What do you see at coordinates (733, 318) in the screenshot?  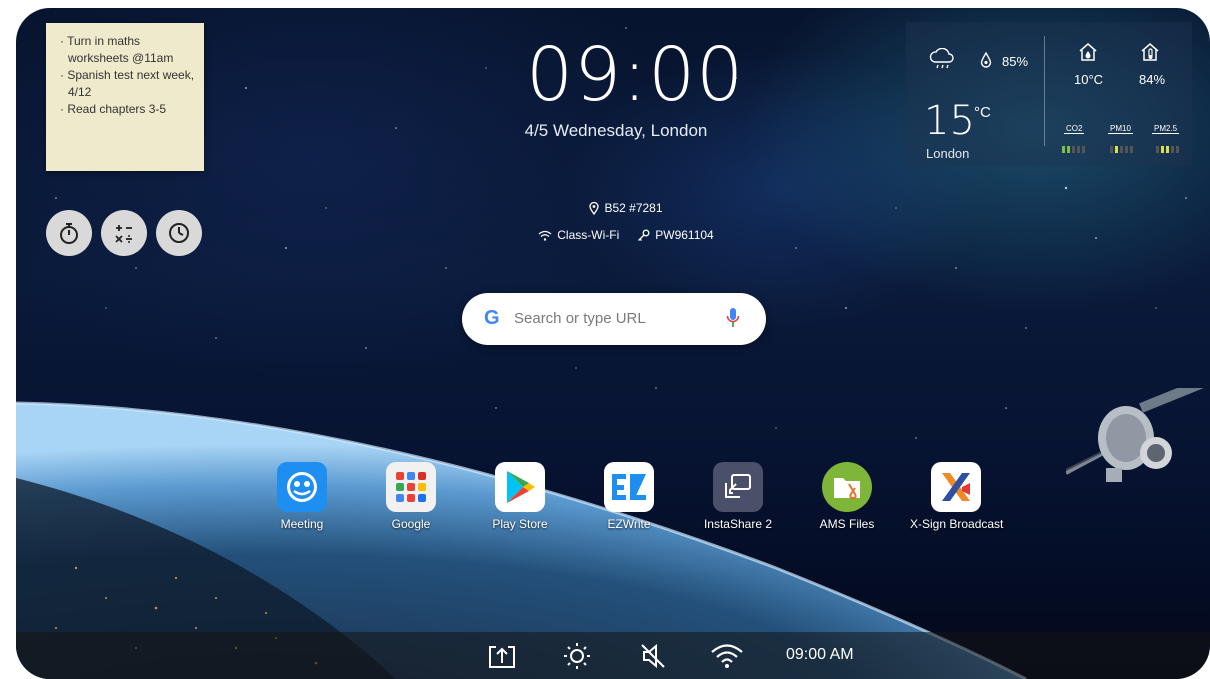 I see `microphone-icon` at bounding box center [733, 318].